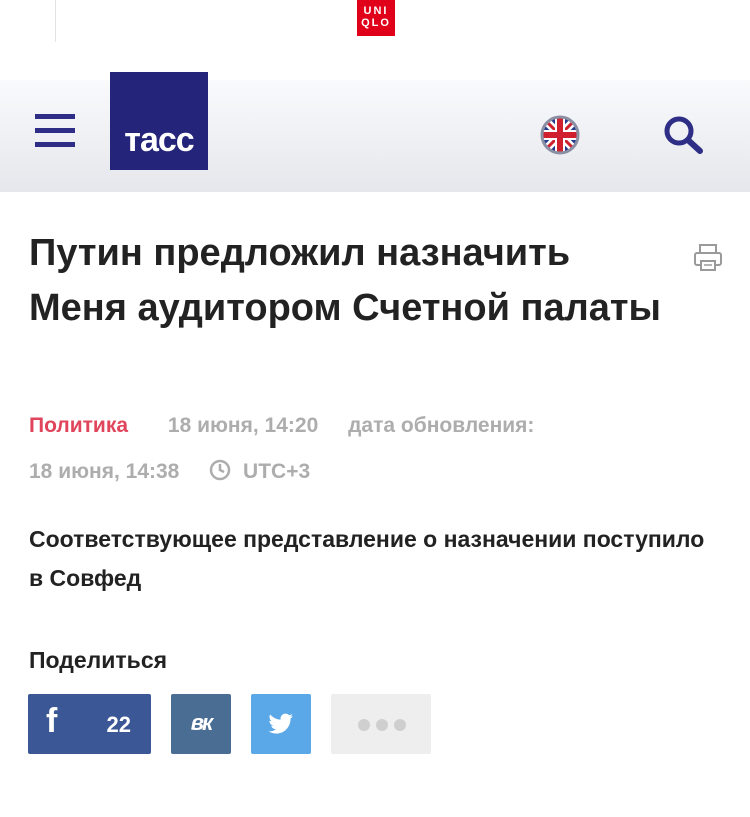 The width and height of the screenshot is (750, 817). Describe the element at coordinates (89, 724) in the screenshot. I see `share-facebook-button: f 22` at that location.